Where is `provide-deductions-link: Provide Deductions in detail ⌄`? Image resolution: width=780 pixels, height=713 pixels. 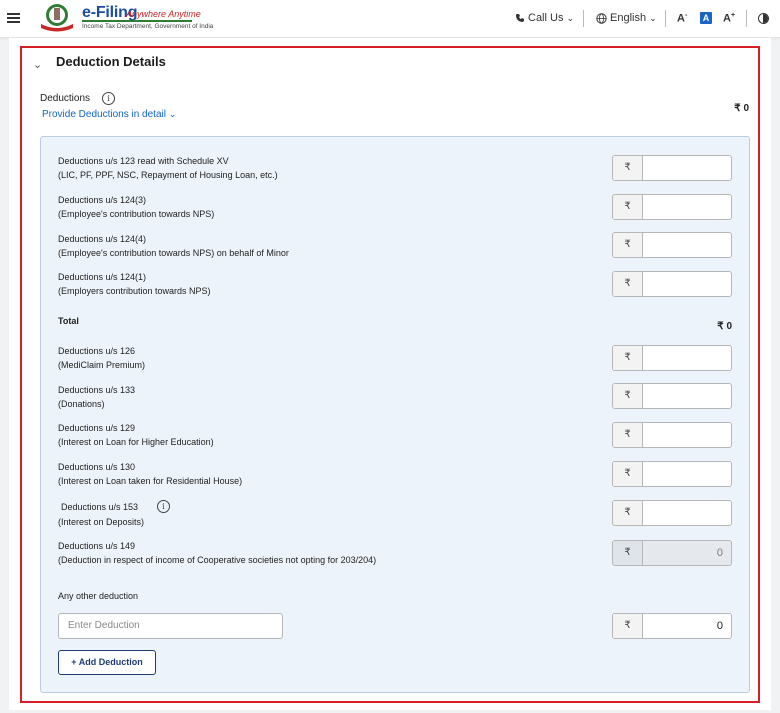
provide-deductions-link: Provide Deductions in detail ⌄ is located at coordinates (109, 114).